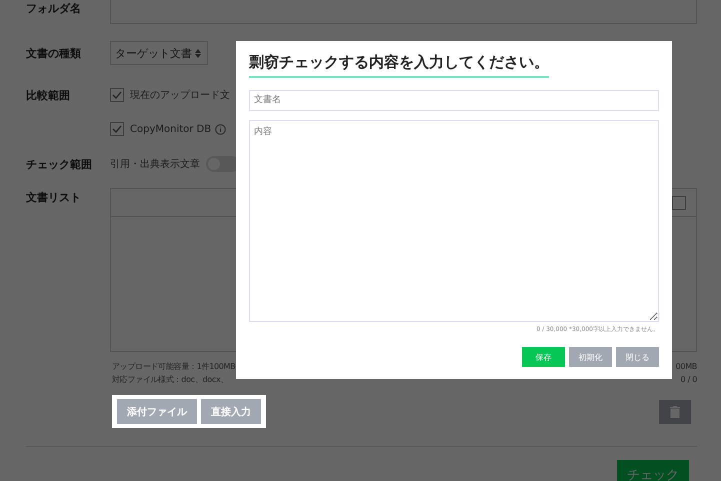 The image size is (721, 481). Describe the element at coordinates (543, 357) in the screenshot. I see `dialog-button: 保存` at that location.